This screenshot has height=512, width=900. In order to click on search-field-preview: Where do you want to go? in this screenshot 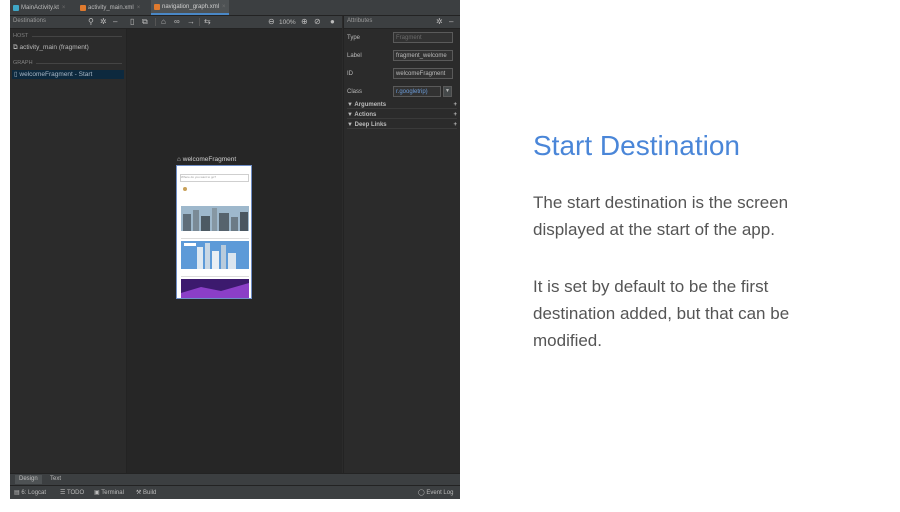, I will do `click(214, 178)`.